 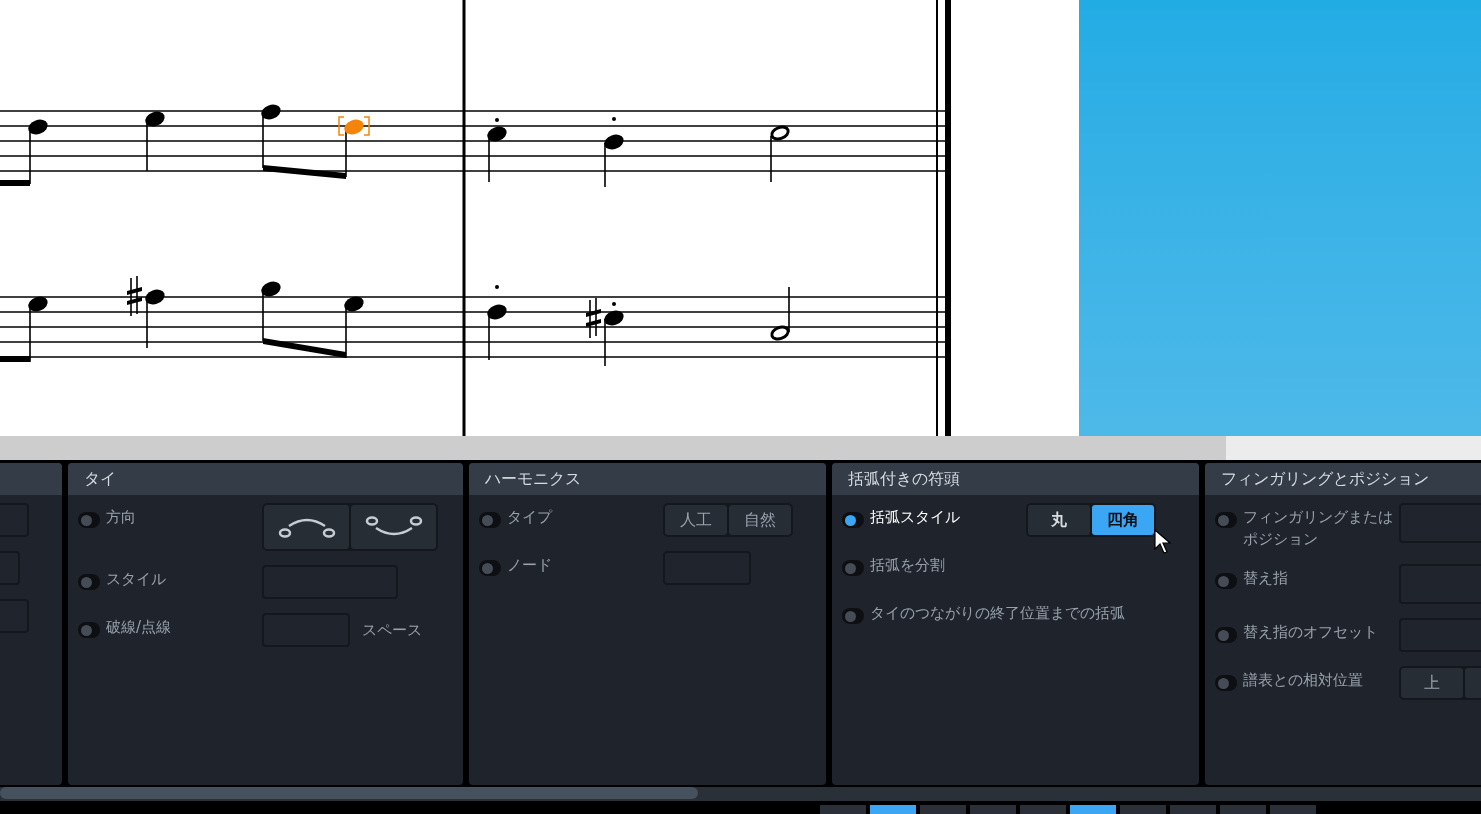 I want to click on panel-header, so click(x=31, y=479).